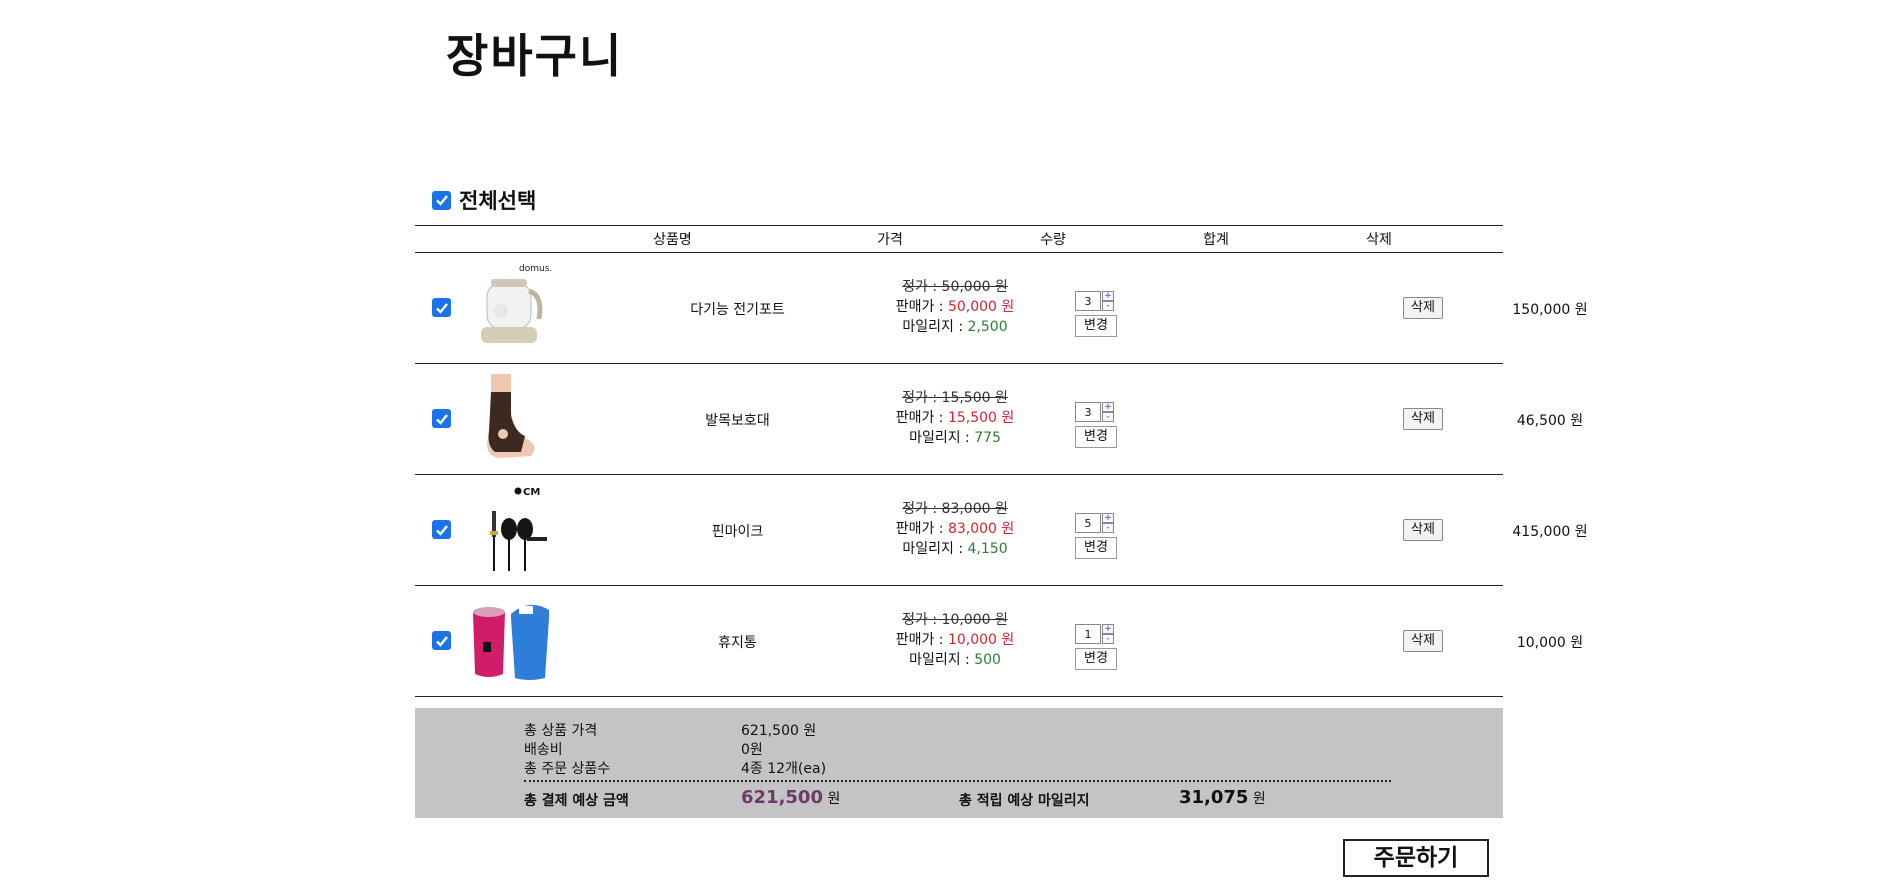 This screenshot has height=883, width=1900. What do you see at coordinates (890, 240) in the screenshot?
I see `header-price: 가격` at bounding box center [890, 240].